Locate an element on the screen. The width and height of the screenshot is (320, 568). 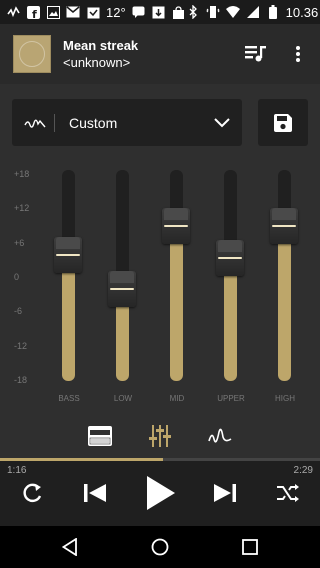
download-icon is located at coordinates (159, 12).